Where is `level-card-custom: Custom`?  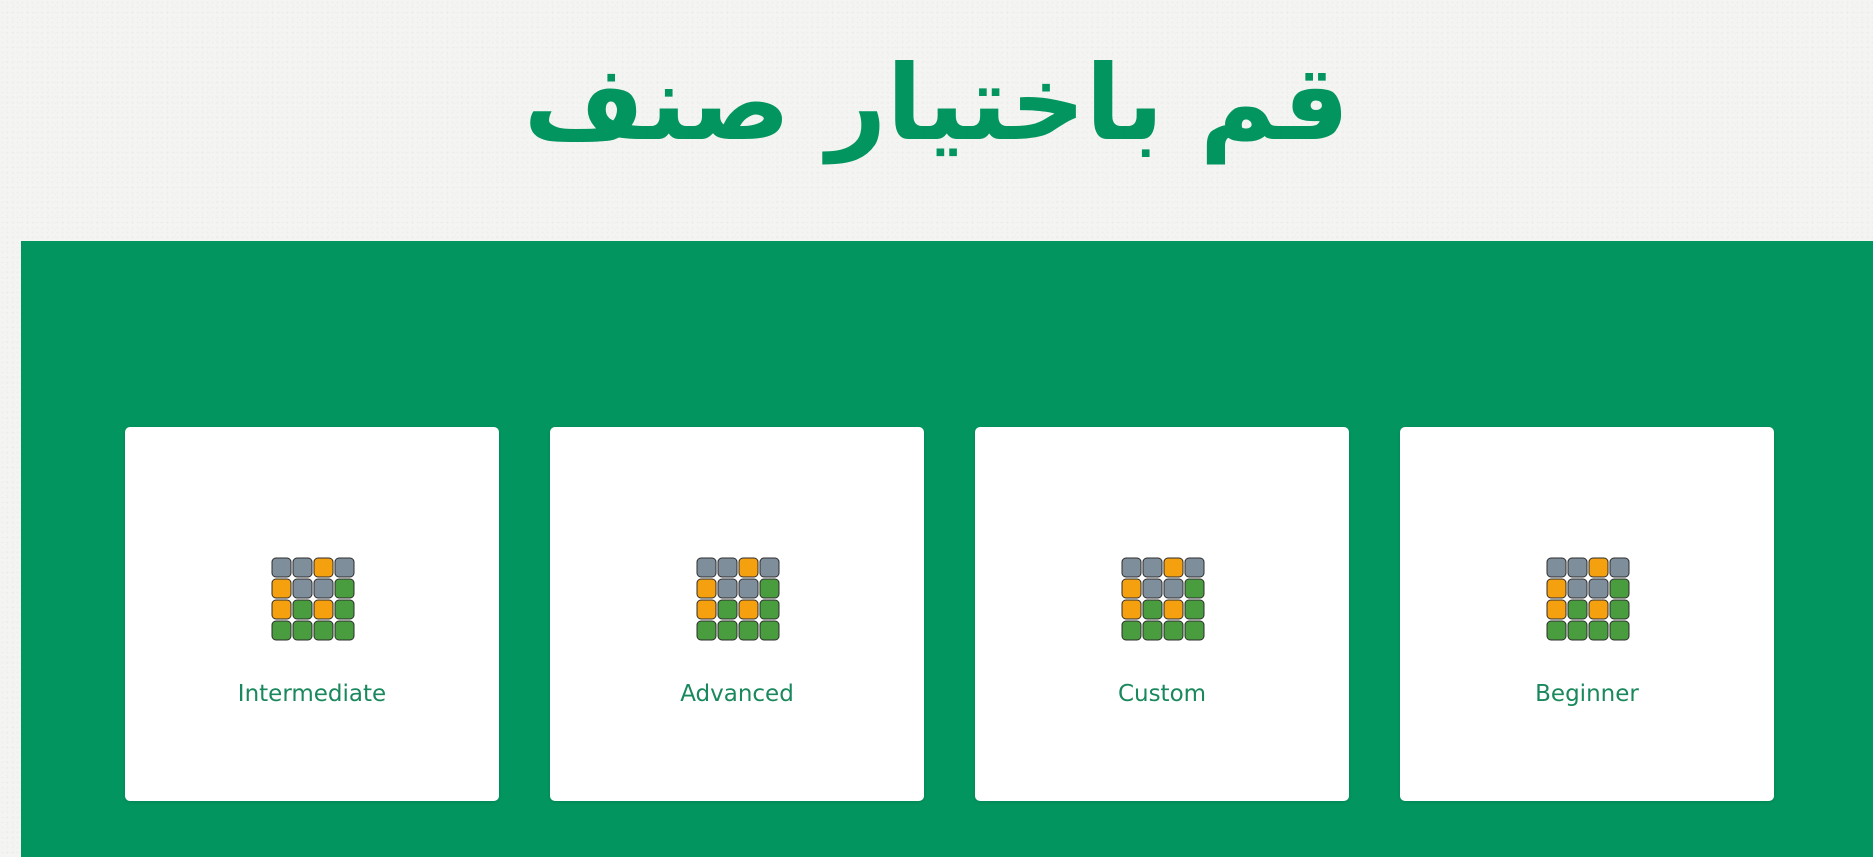
level-card-custom: Custom is located at coordinates (1162, 614).